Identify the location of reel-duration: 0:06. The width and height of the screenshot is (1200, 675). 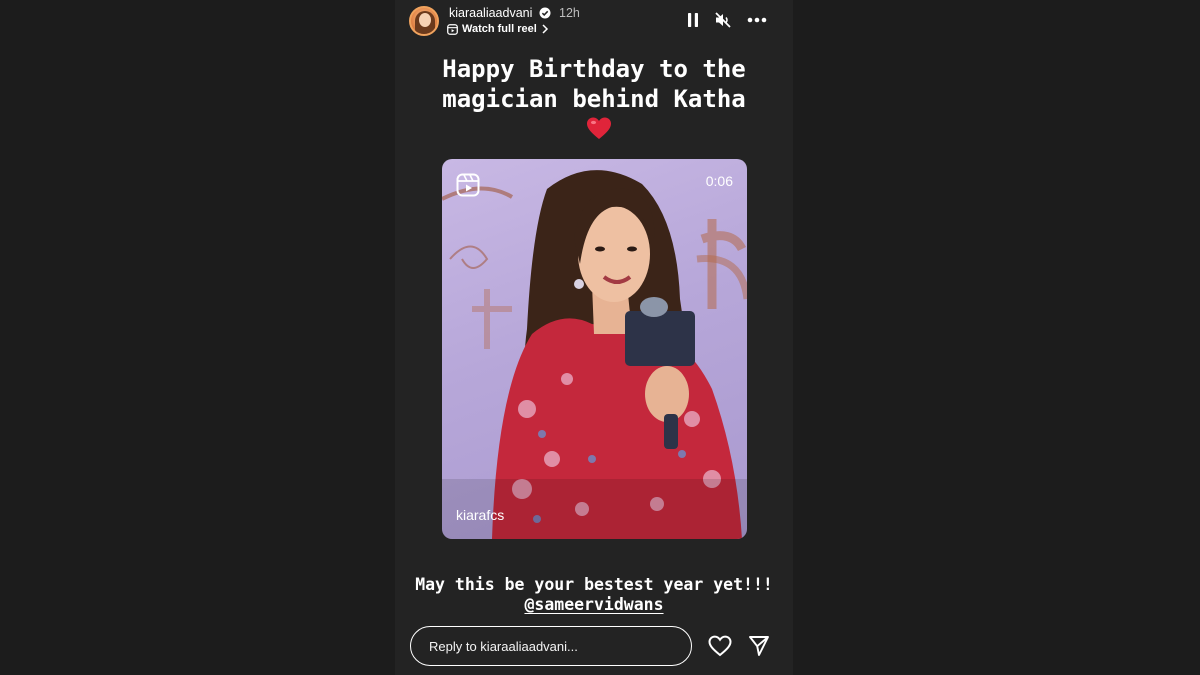
(719, 181).